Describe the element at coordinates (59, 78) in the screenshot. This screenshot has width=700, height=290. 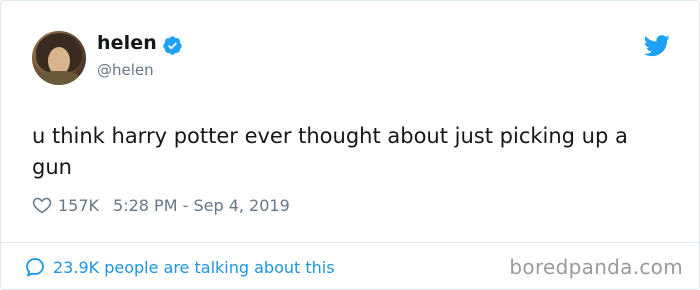
I see `avatar-shirt` at that location.